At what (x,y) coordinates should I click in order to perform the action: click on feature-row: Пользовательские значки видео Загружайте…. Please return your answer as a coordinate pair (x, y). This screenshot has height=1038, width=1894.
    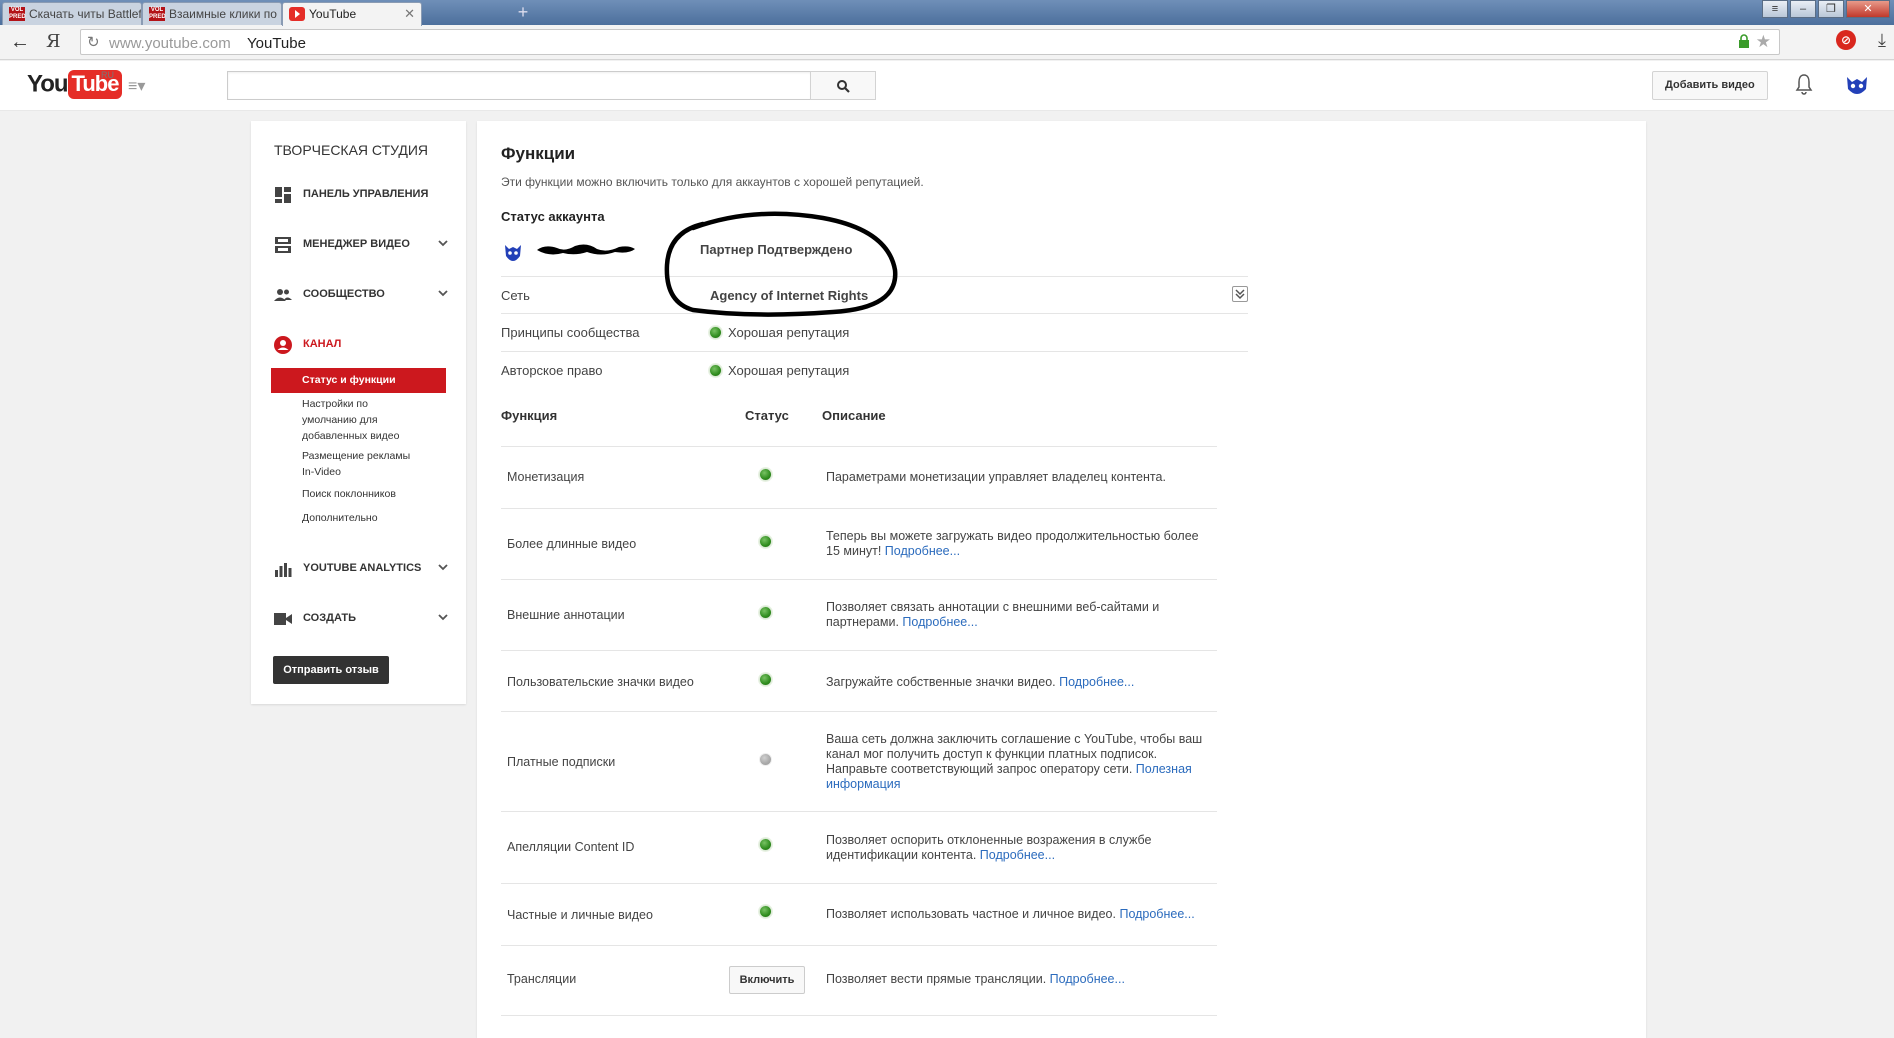
    Looking at the image, I should click on (859, 680).